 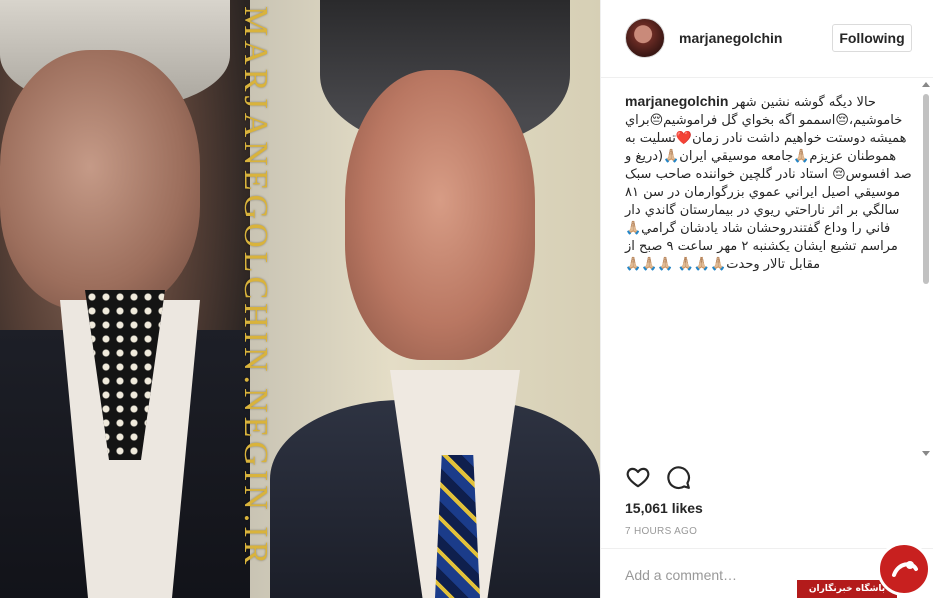 I want to click on caption-username: marjanegolchin, so click(x=676, y=101).